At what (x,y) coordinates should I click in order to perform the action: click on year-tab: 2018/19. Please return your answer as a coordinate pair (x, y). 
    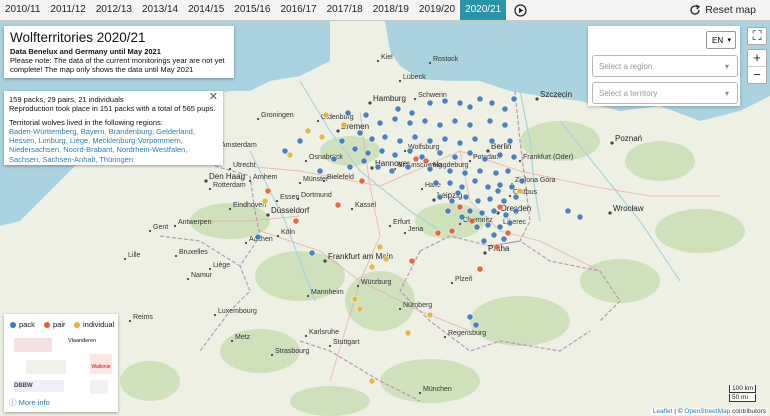
    Looking at the image, I should click on (391, 10).